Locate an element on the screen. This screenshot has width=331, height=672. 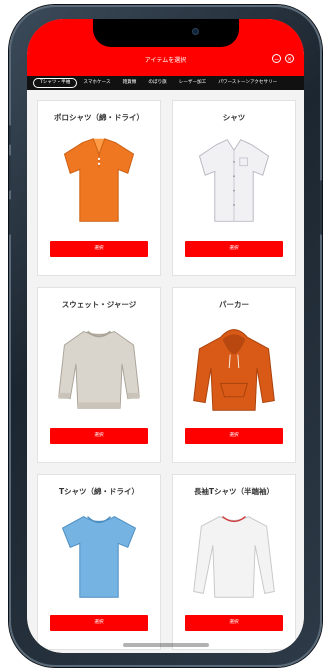
product-title: スウェット・ジャージ is located at coordinates (99, 304).